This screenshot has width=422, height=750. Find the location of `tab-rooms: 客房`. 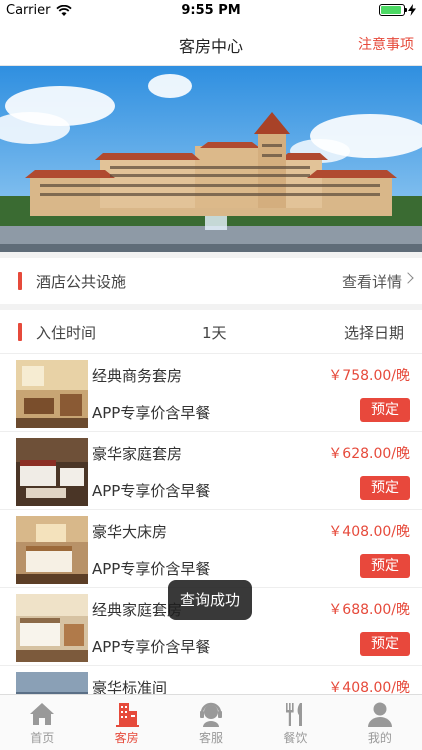

tab-rooms: 客房 is located at coordinates (126, 722).